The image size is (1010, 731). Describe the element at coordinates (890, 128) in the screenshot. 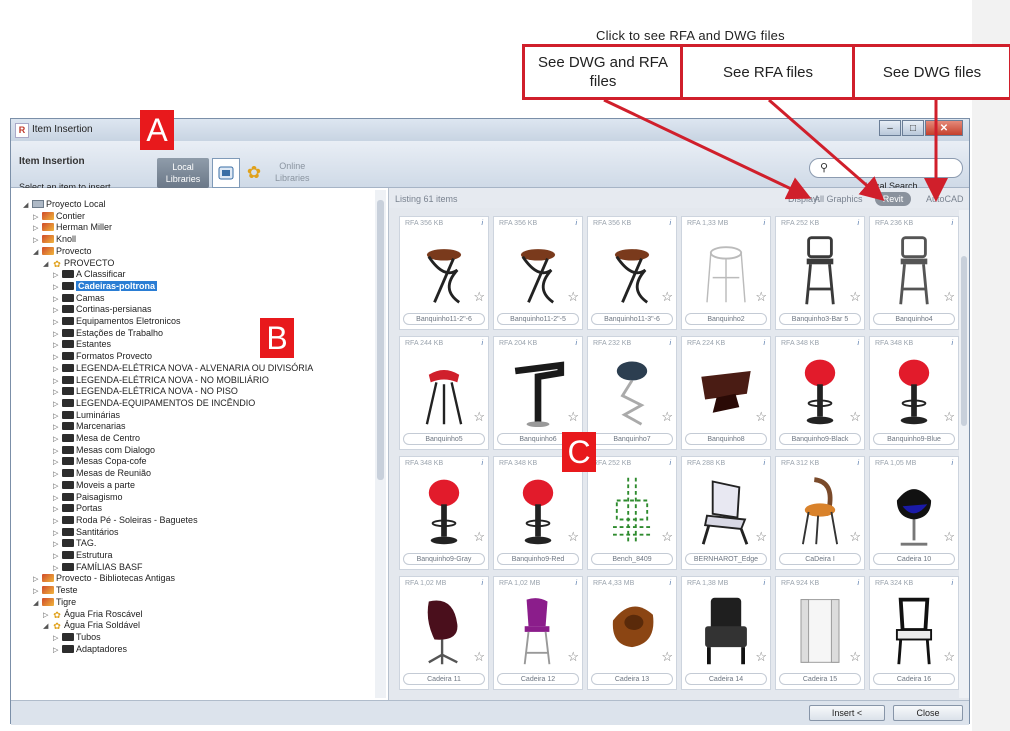

I see `minimize-button: –` at that location.